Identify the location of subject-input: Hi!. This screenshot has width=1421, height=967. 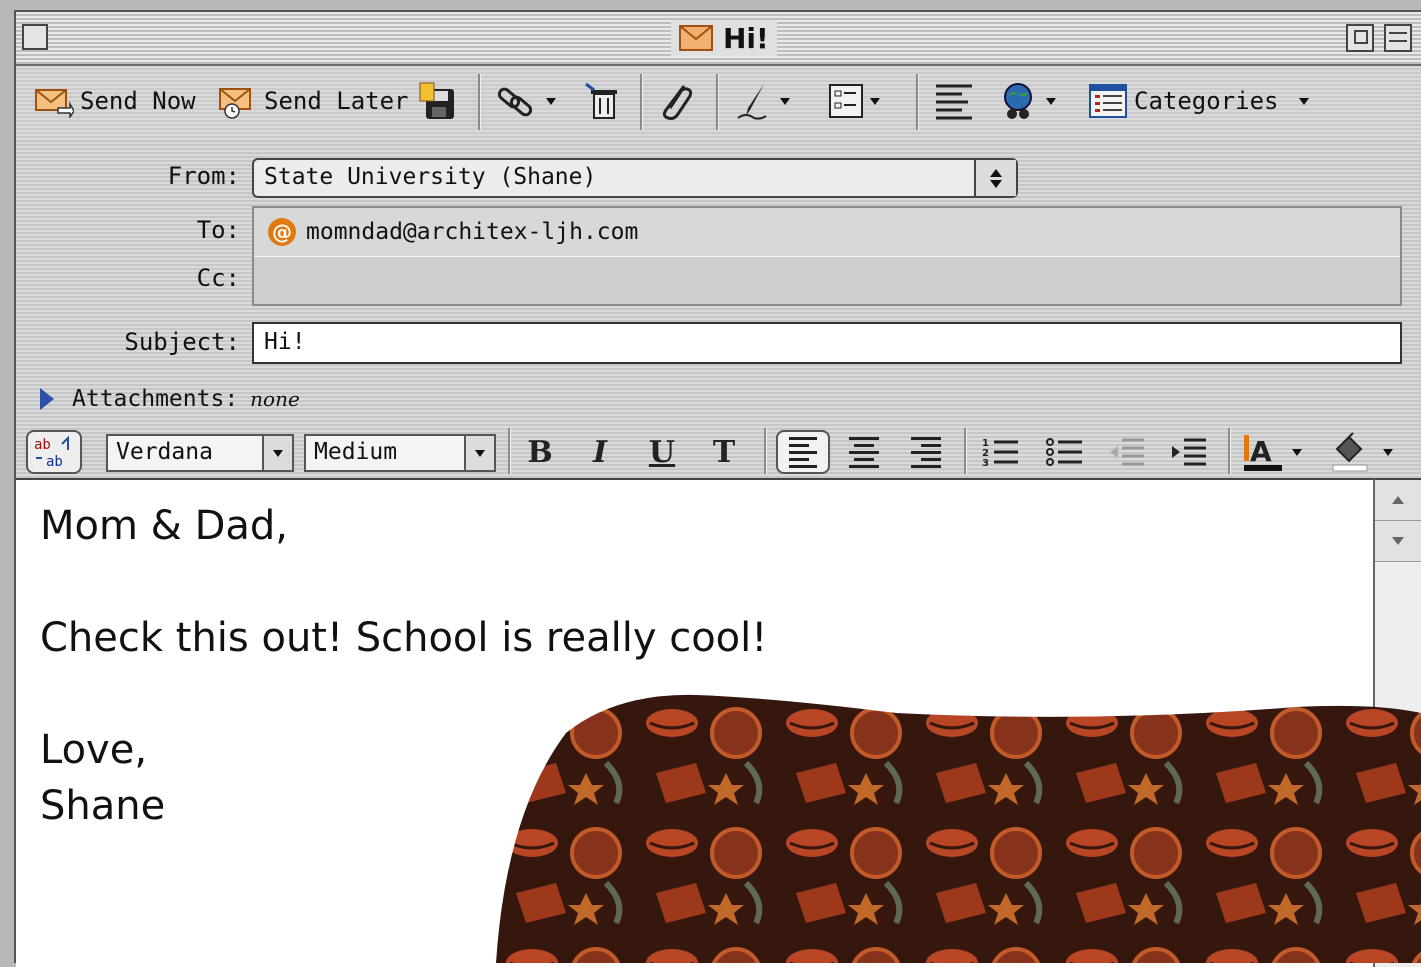
(827, 343).